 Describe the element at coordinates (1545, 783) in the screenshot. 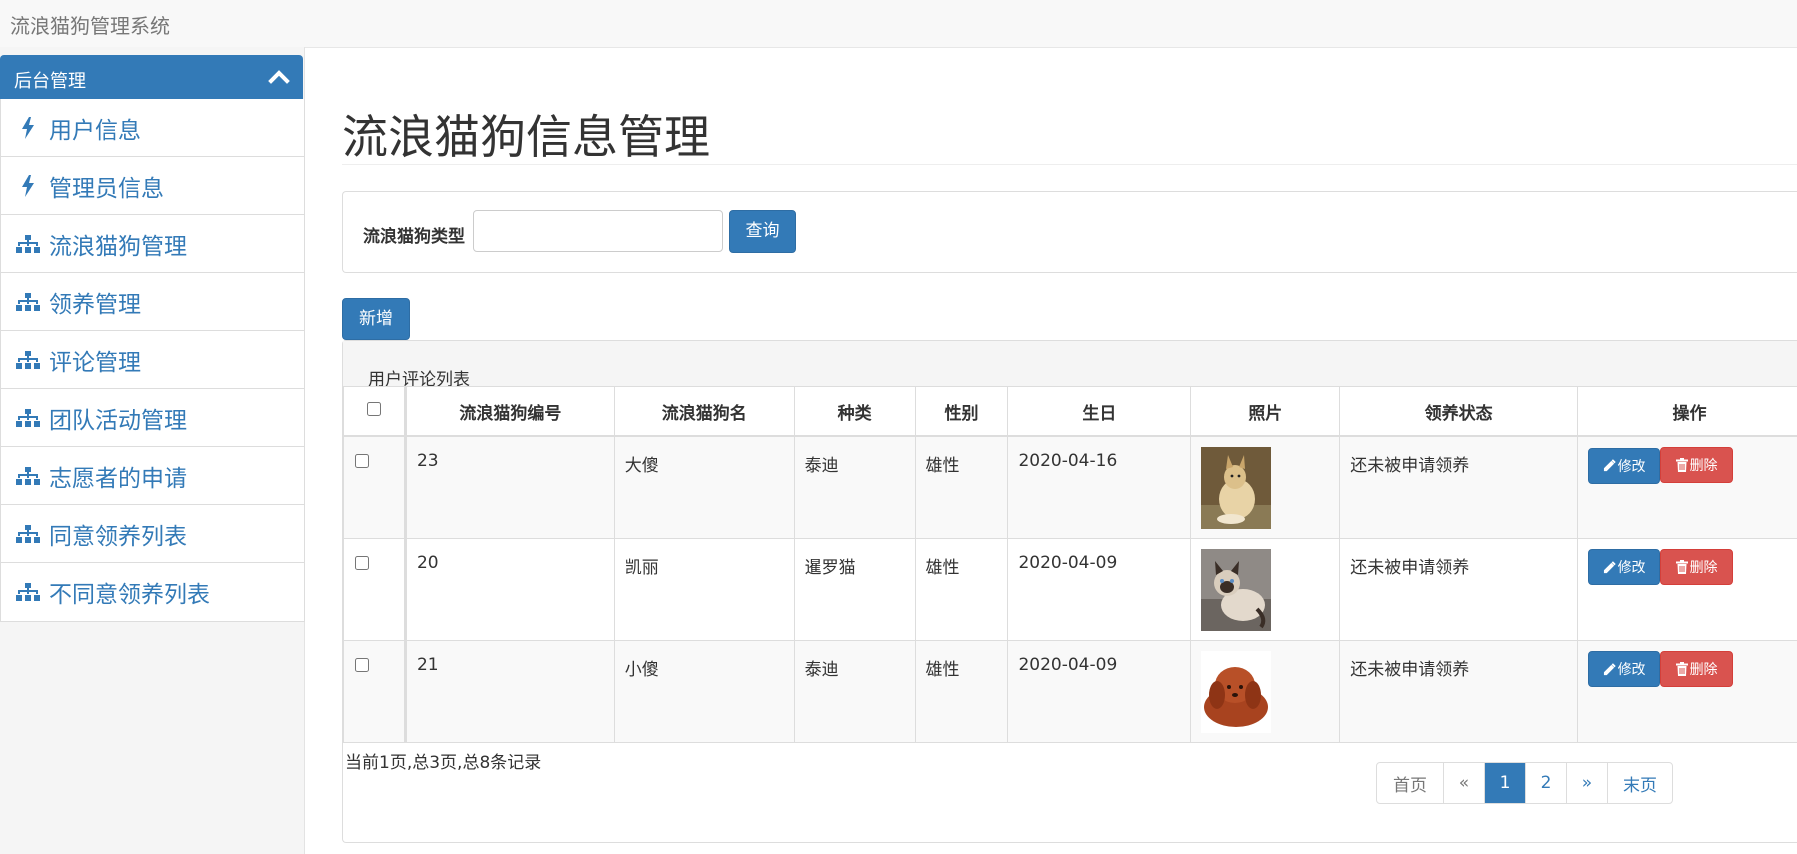

I see `page-link-2: 2` at that location.